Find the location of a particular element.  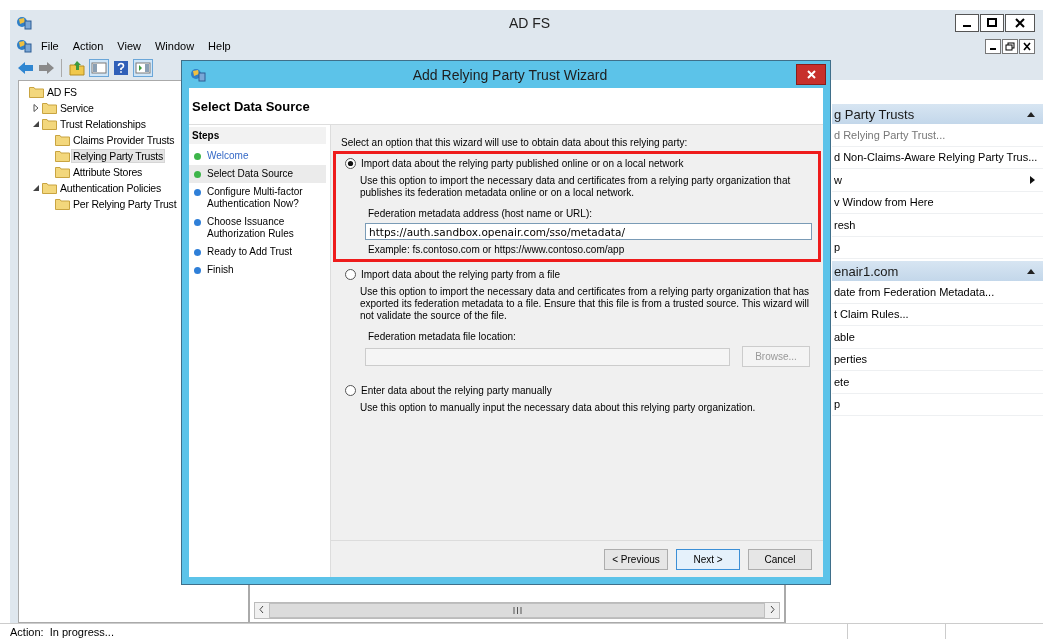

menu-item: Help is located at coordinates (219, 46).